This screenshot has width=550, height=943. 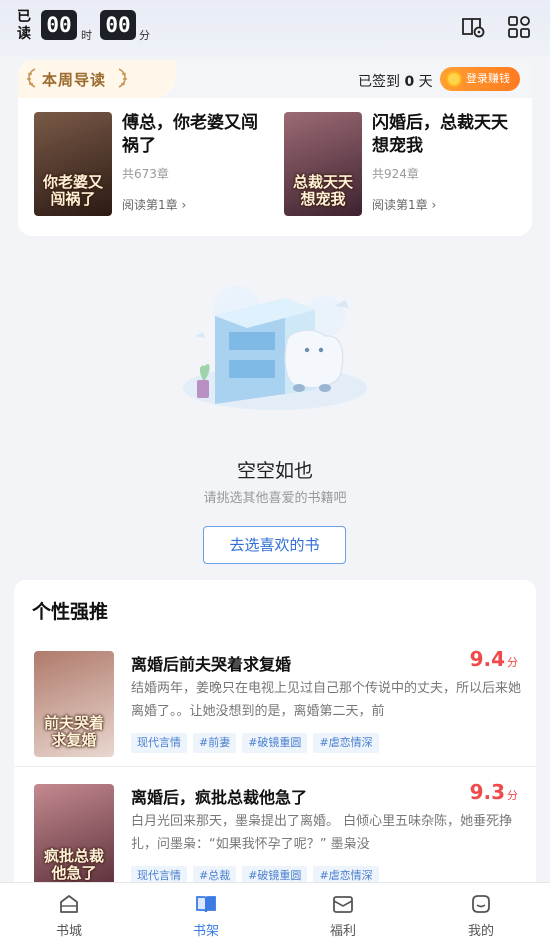 I want to click on nav-label: 我的, so click(x=480, y=931).